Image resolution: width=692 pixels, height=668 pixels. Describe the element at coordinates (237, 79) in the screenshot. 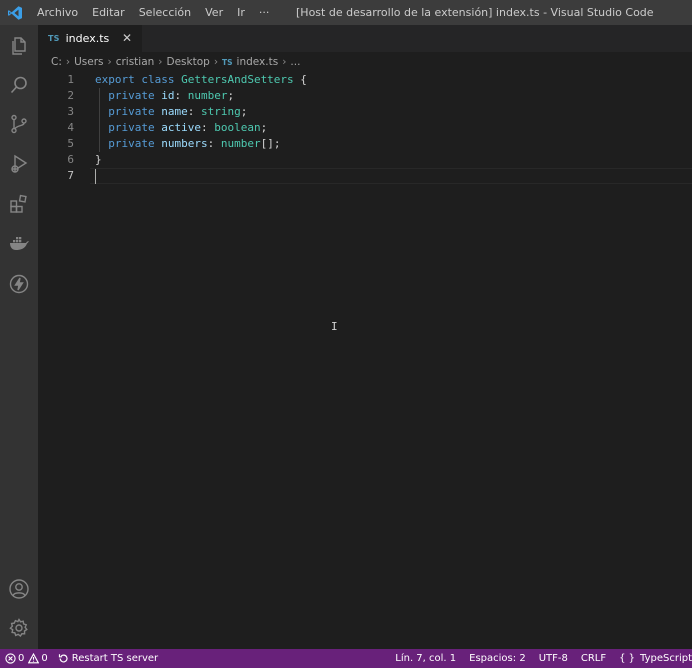

I see `code-token: GettersAndSetters` at that location.